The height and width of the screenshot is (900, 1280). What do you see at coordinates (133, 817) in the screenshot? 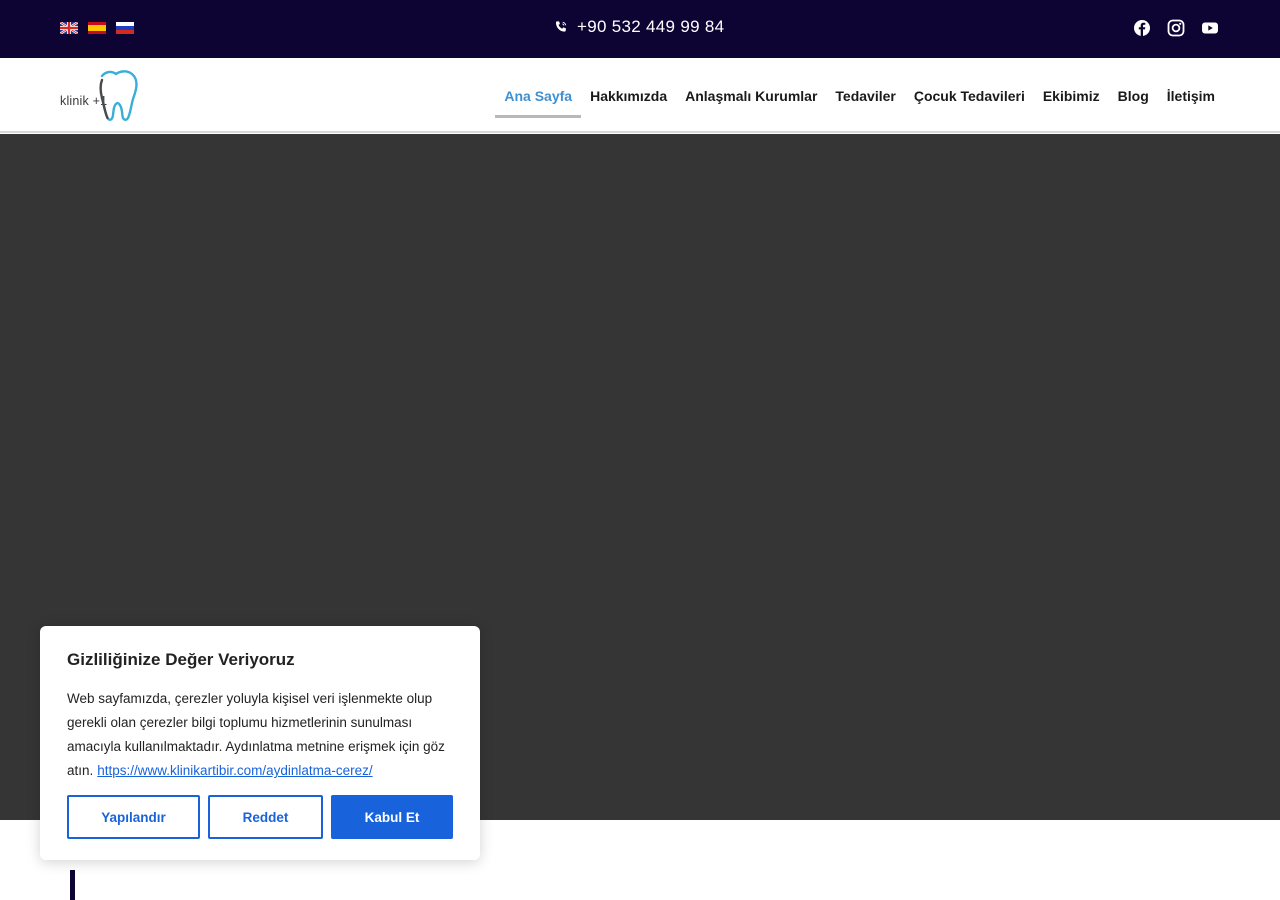
I see `configure-button: Yapılandır` at bounding box center [133, 817].